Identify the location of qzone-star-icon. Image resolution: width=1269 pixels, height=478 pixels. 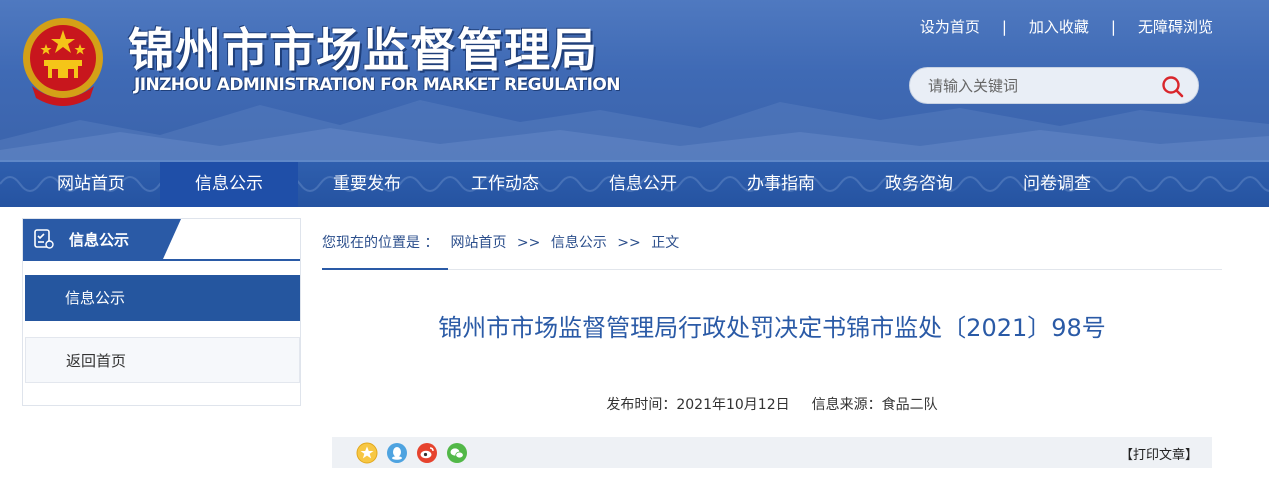
(367, 453).